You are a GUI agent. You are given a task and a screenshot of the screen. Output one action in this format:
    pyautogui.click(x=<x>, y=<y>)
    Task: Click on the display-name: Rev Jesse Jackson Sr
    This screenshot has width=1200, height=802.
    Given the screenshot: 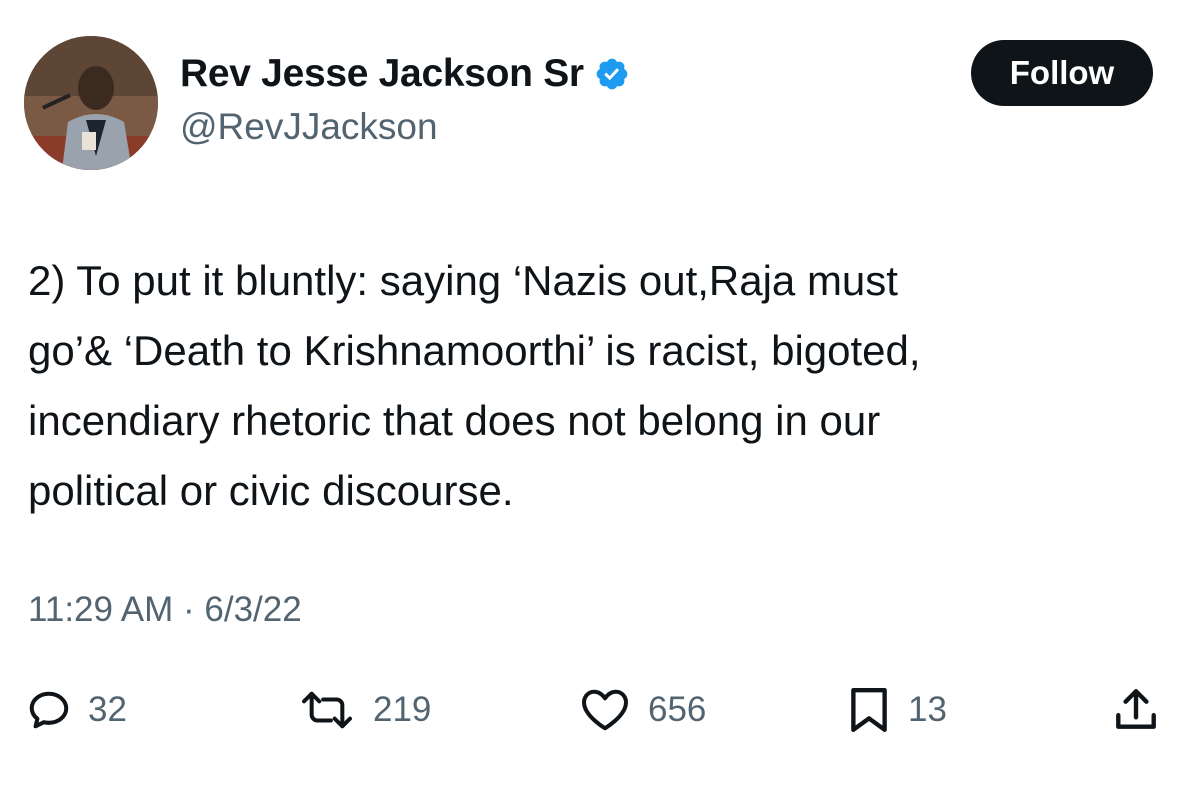 What is the action you would take?
    pyautogui.click(x=382, y=74)
    